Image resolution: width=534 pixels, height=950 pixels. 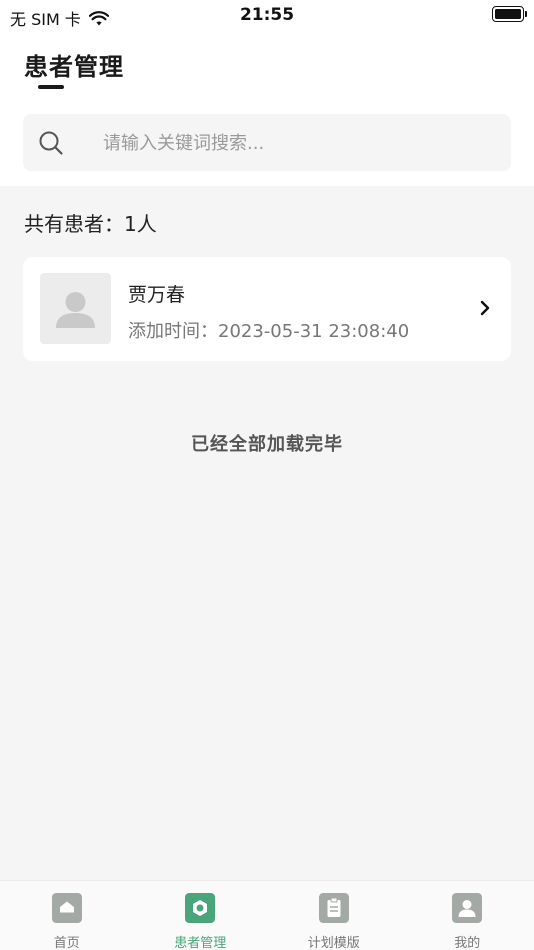 I want to click on search-icon, so click(x=51, y=143).